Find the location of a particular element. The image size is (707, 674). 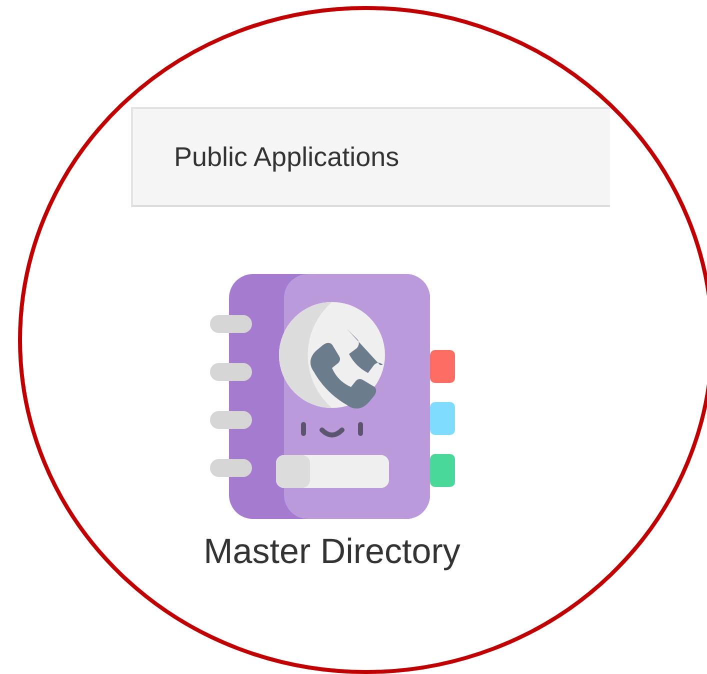

panel-title: Public Applications is located at coordinates (287, 157).